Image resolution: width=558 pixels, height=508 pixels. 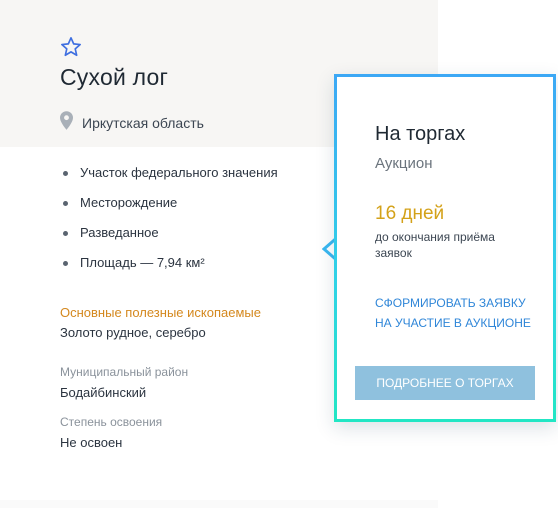 What do you see at coordinates (133, 332) in the screenshot?
I see `minerals-value: Золото рудное, серебро` at bounding box center [133, 332].